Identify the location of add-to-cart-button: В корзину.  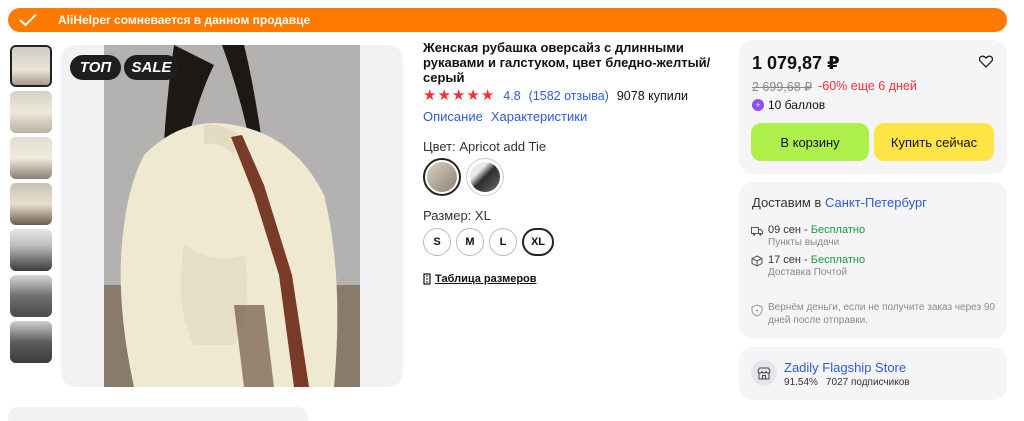
(810, 142).